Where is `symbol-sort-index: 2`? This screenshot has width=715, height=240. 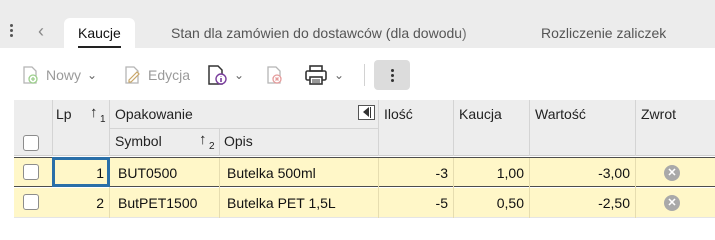
symbol-sort-index: 2 is located at coordinates (212, 146).